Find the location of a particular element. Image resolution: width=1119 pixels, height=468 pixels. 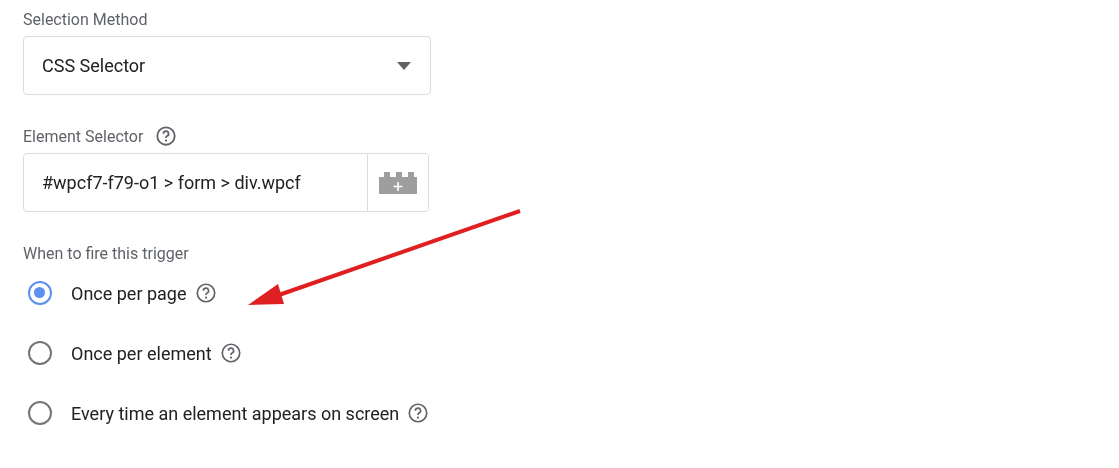

field-label: Element Selector is located at coordinates (83, 136).